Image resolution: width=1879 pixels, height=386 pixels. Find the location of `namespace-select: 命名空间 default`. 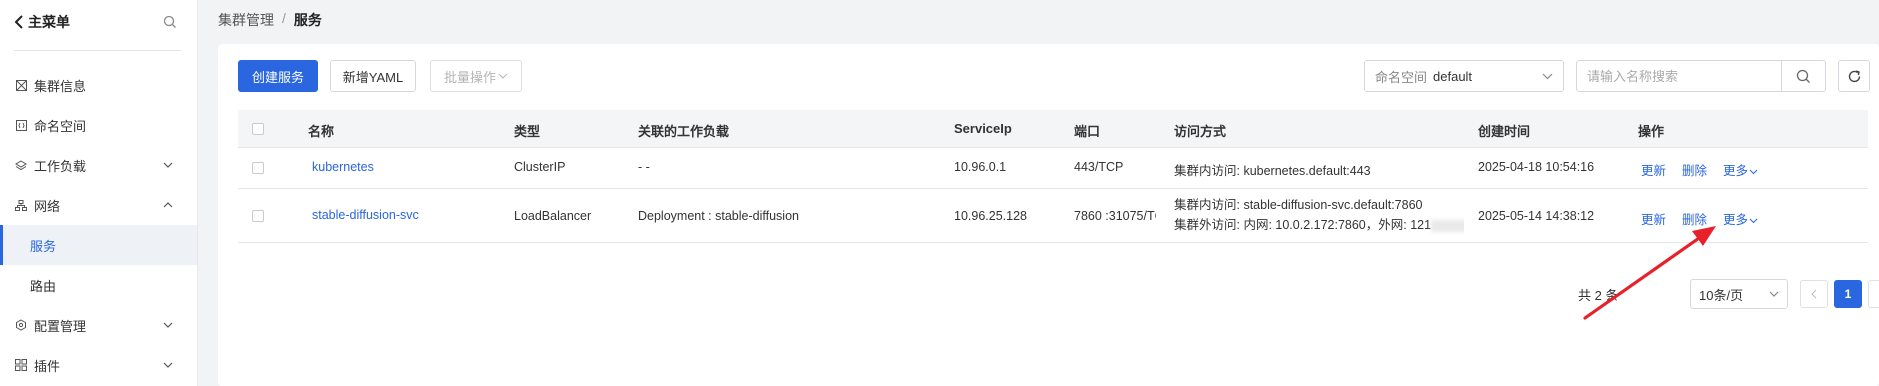

namespace-select: 命名空间 default is located at coordinates (1464, 76).